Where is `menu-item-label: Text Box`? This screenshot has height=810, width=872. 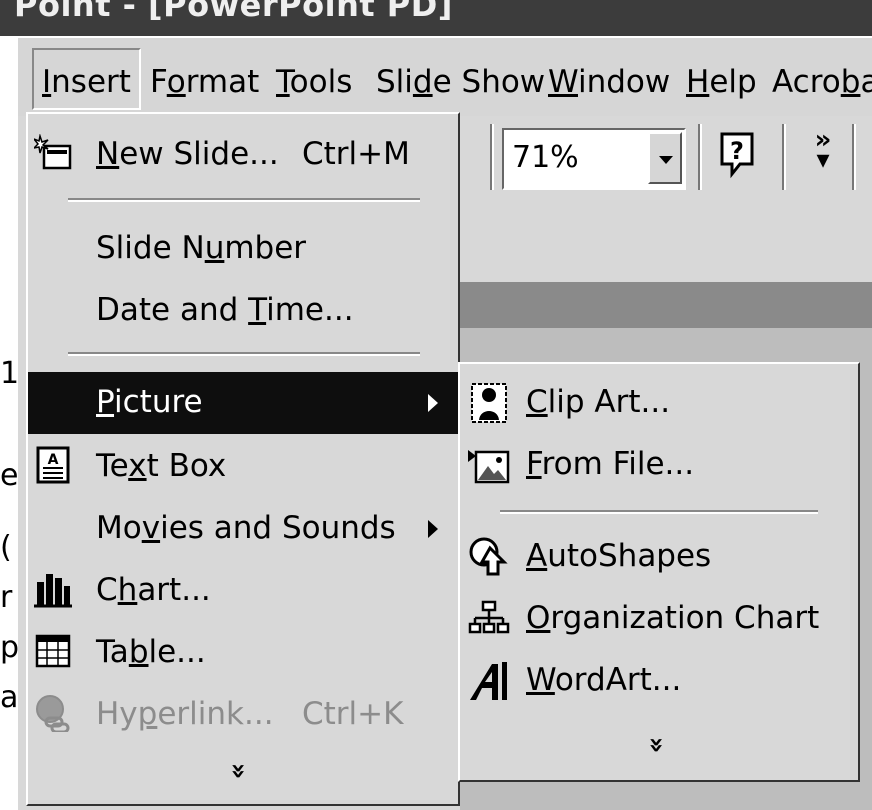
menu-item-label: Text Box is located at coordinates (161, 466).